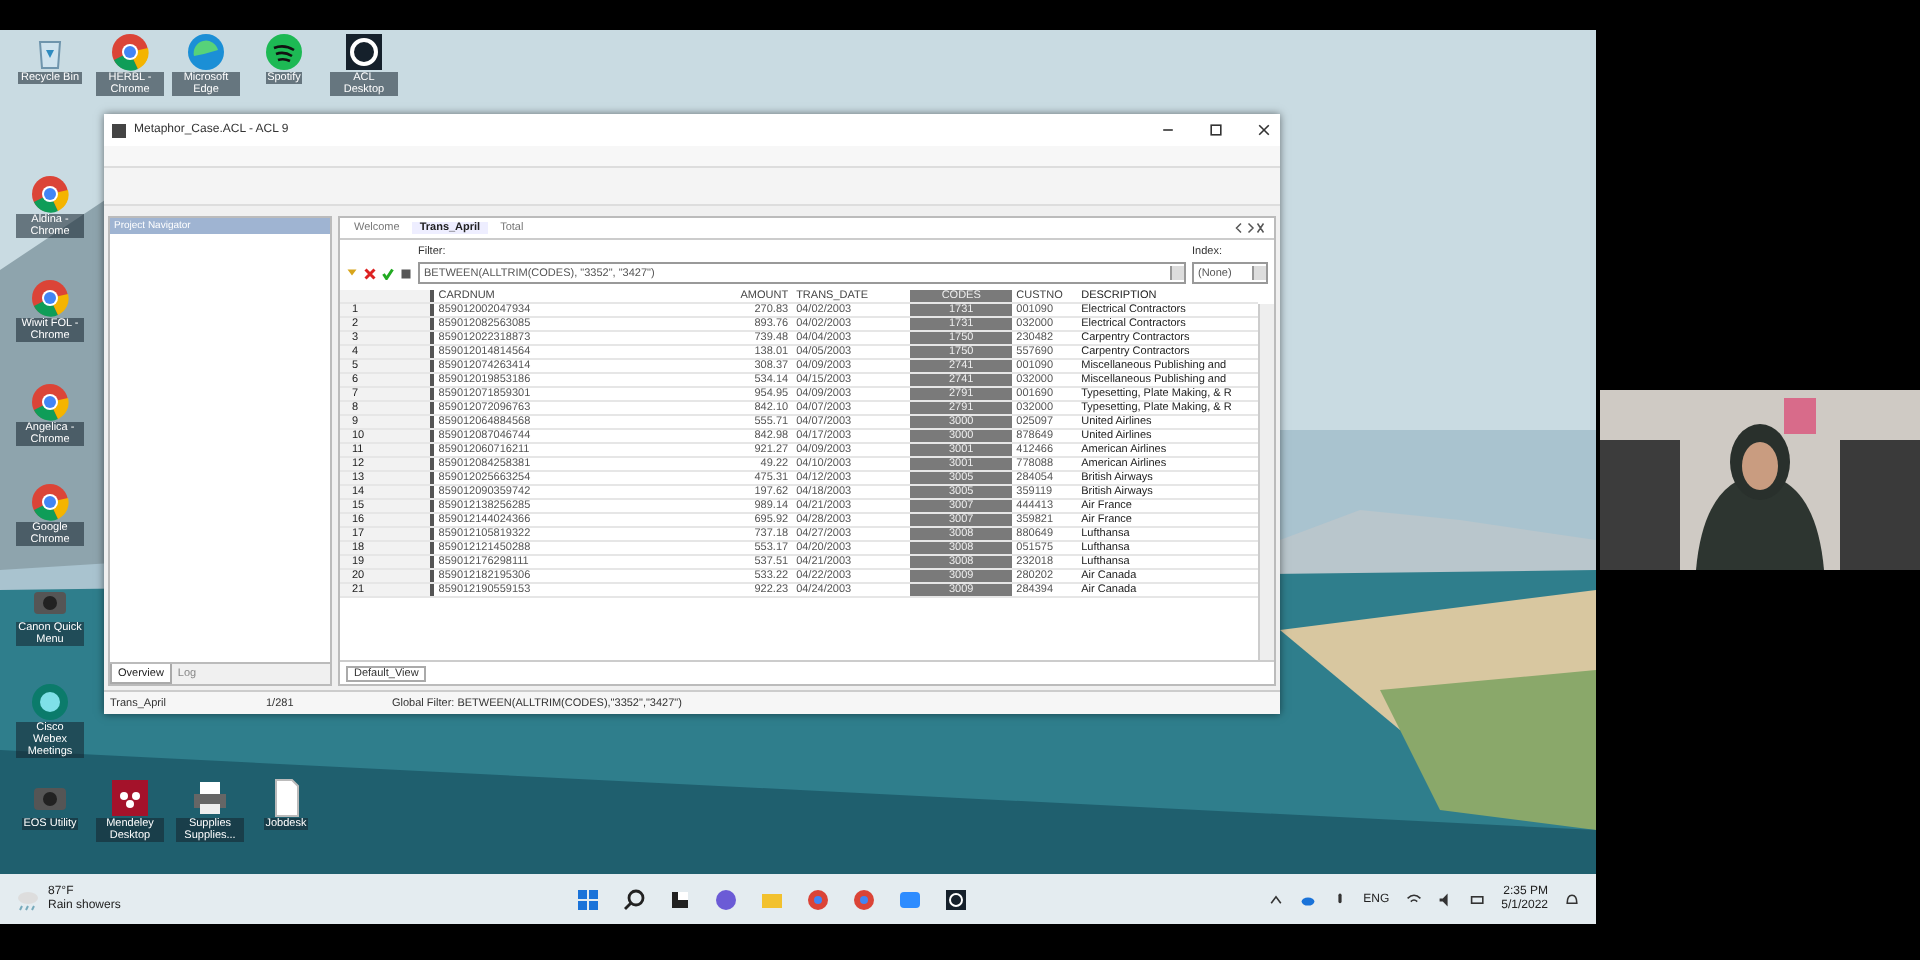 This screenshot has width=1920, height=960. What do you see at coordinates (1216, 130) in the screenshot?
I see `maximize-icon` at bounding box center [1216, 130].